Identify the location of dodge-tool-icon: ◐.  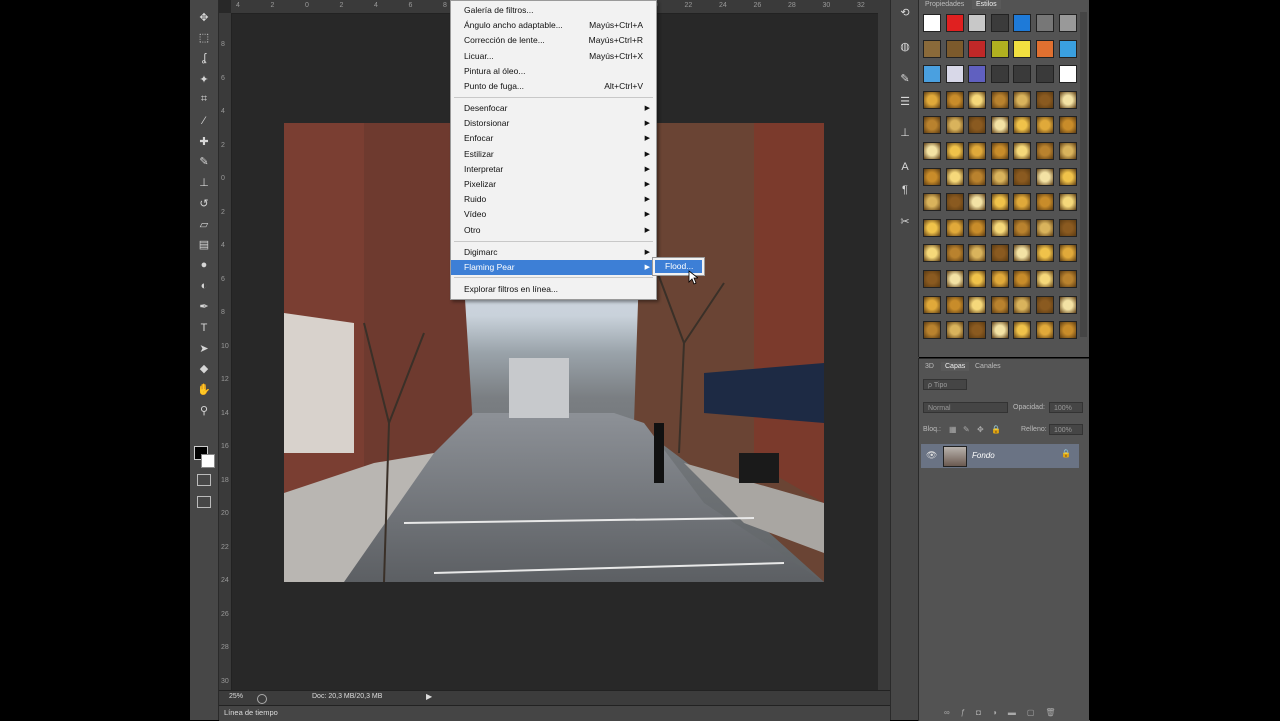
(204, 286).